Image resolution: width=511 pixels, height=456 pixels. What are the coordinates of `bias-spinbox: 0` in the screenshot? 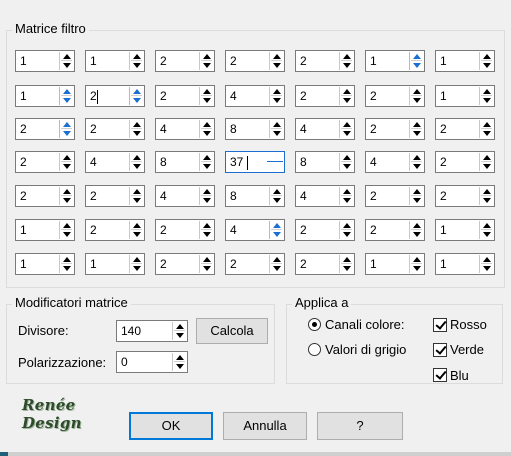 It's located at (152, 362).